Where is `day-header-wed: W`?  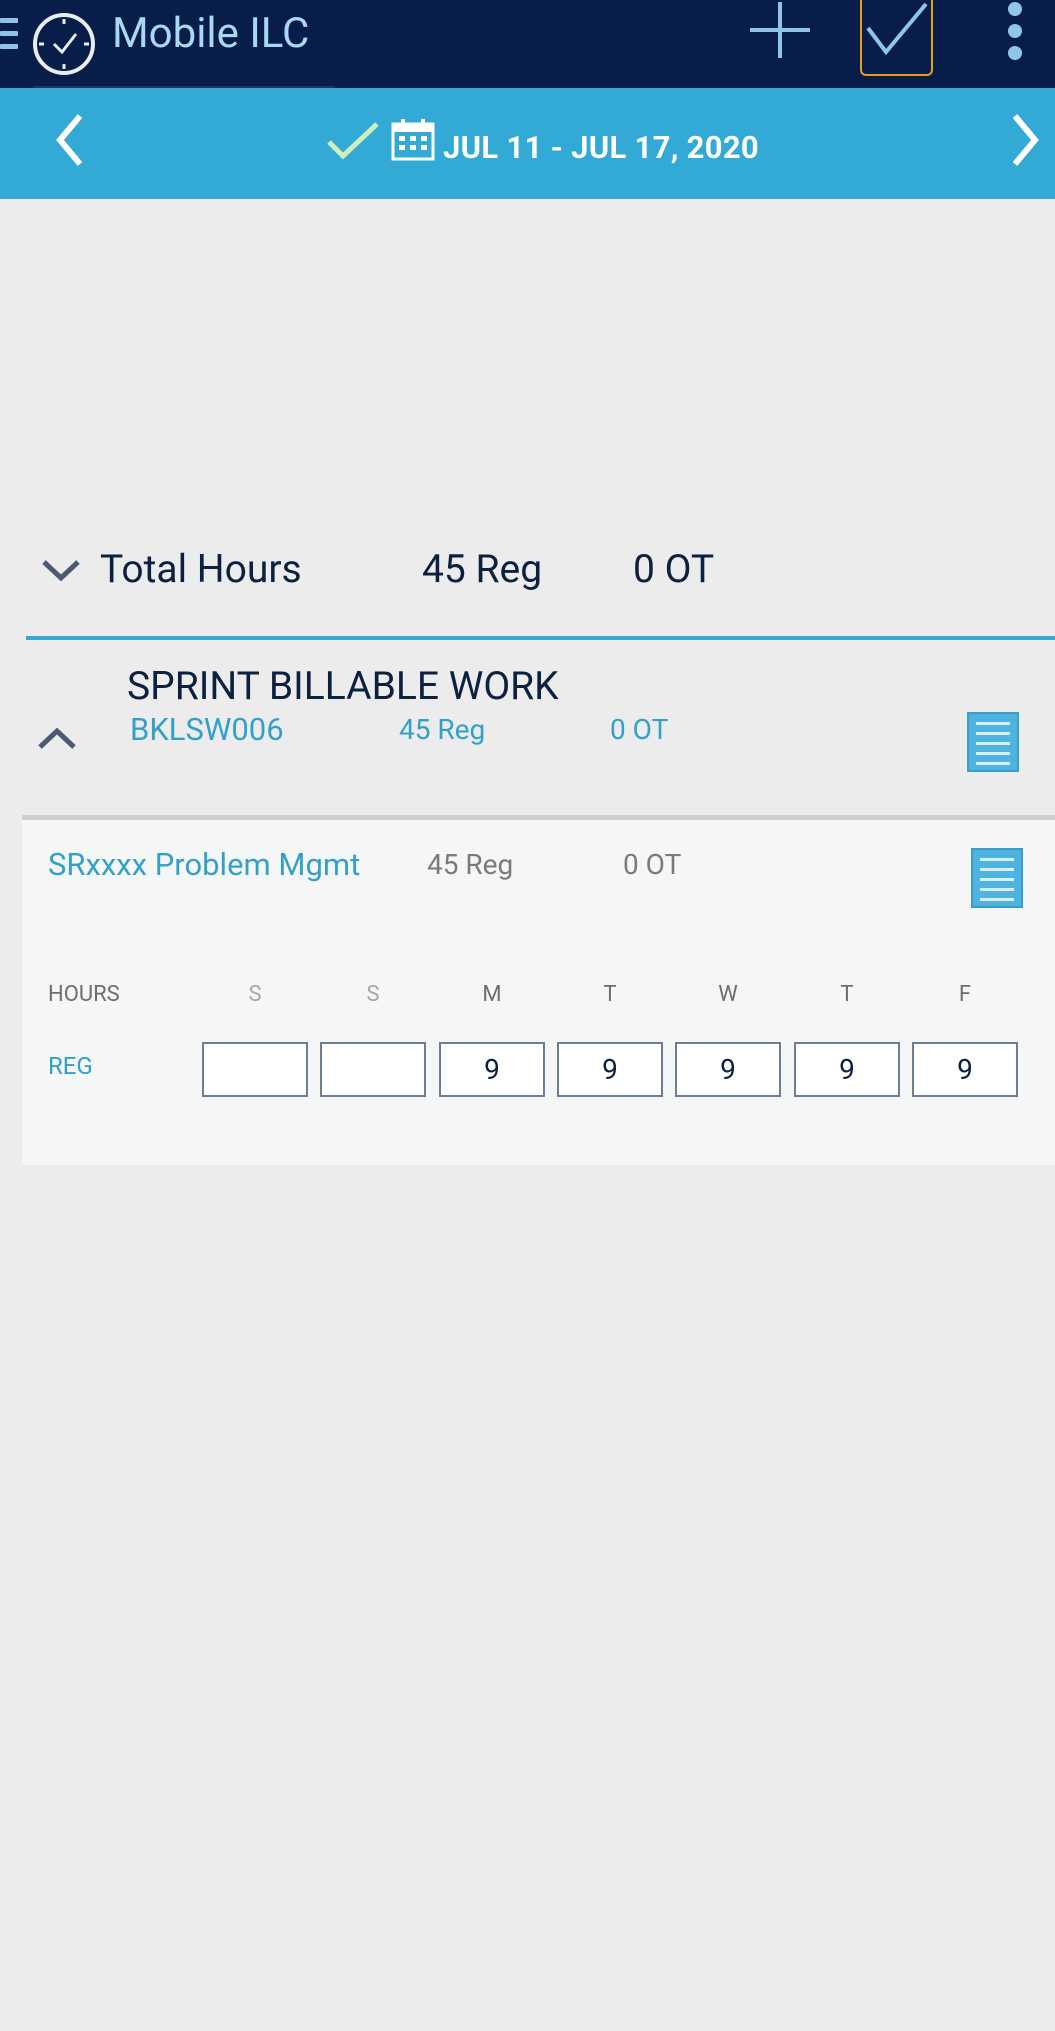
day-header-wed: W is located at coordinates (728, 994).